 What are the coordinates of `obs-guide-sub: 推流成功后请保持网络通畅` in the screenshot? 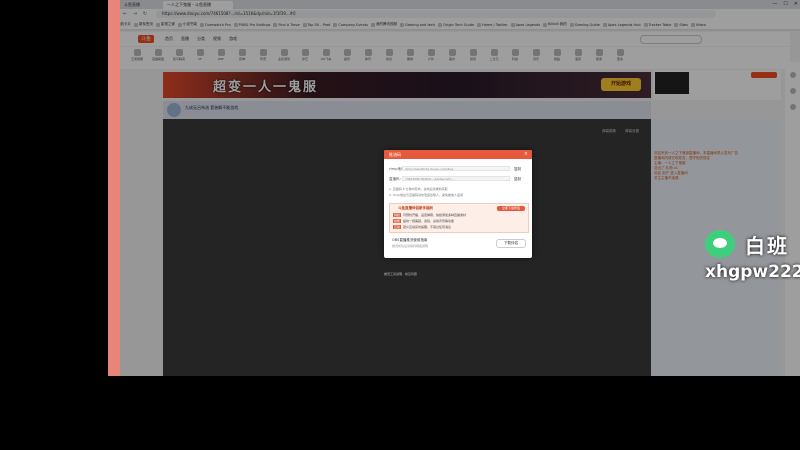 It's located at (410, 246).